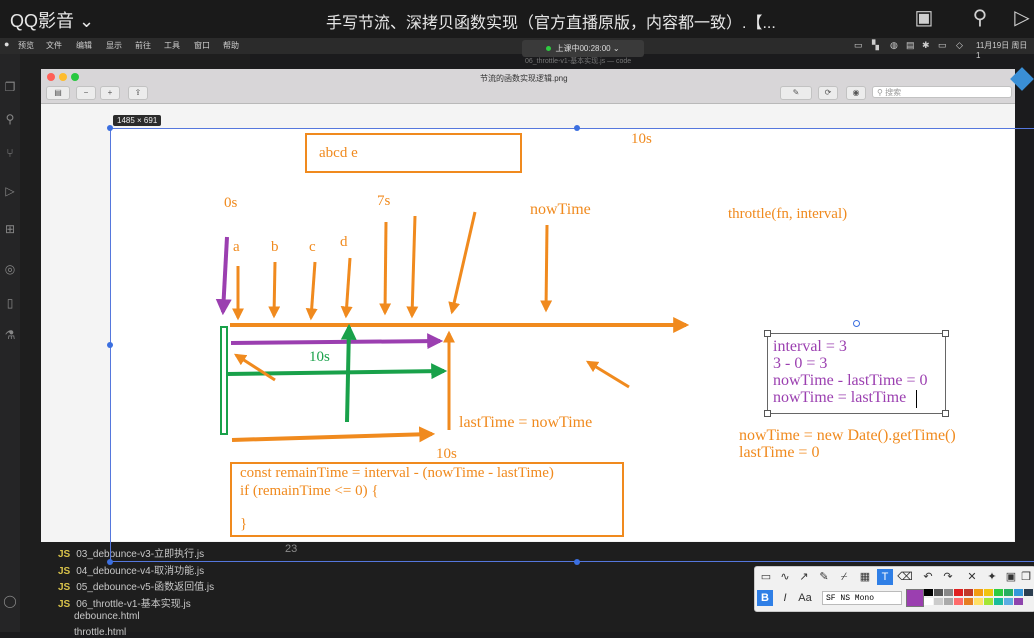  Describe the element at coordinates (805, 598) in the screenshot. I see `font-size-icon: Aa` at that location.